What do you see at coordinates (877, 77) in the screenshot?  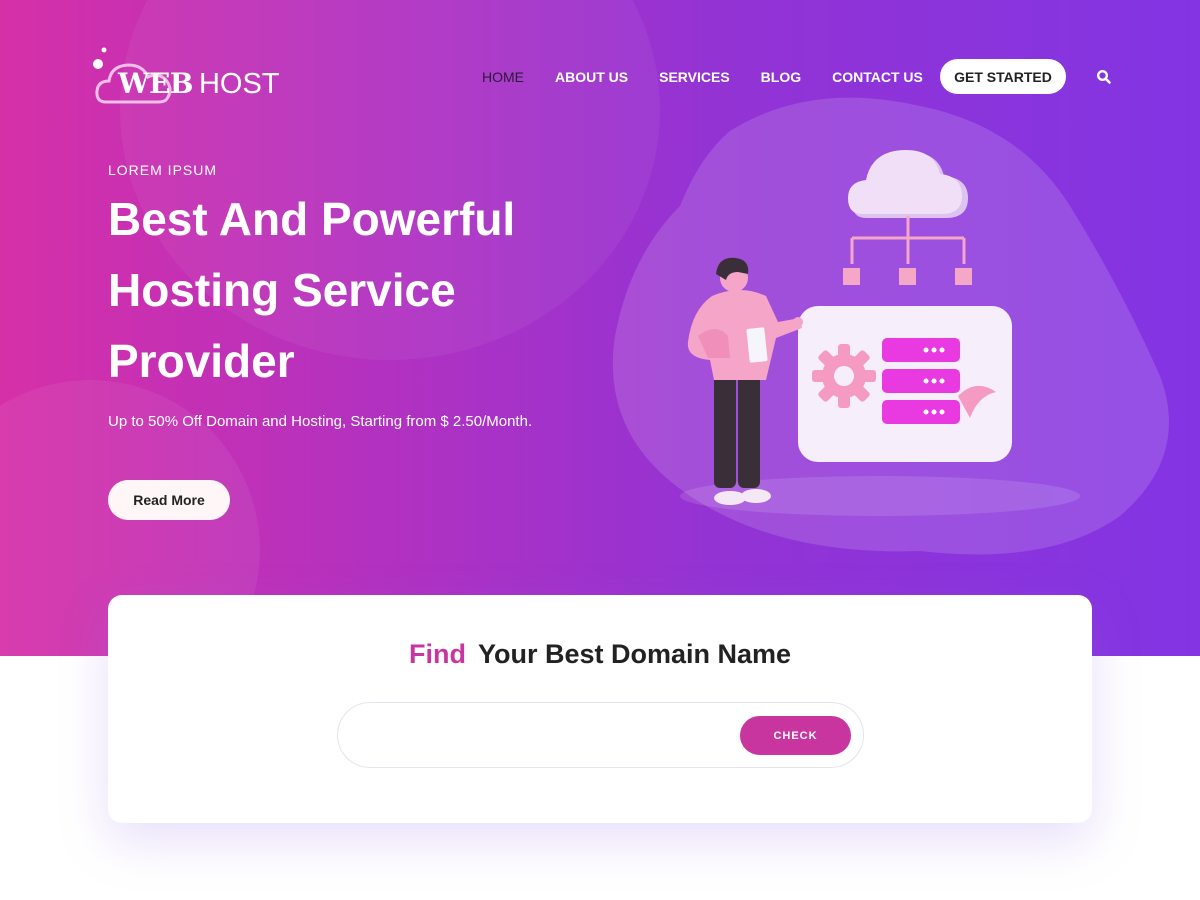 I see `nav-contact-us: CONTACT US` at bounding box center [877, 77].